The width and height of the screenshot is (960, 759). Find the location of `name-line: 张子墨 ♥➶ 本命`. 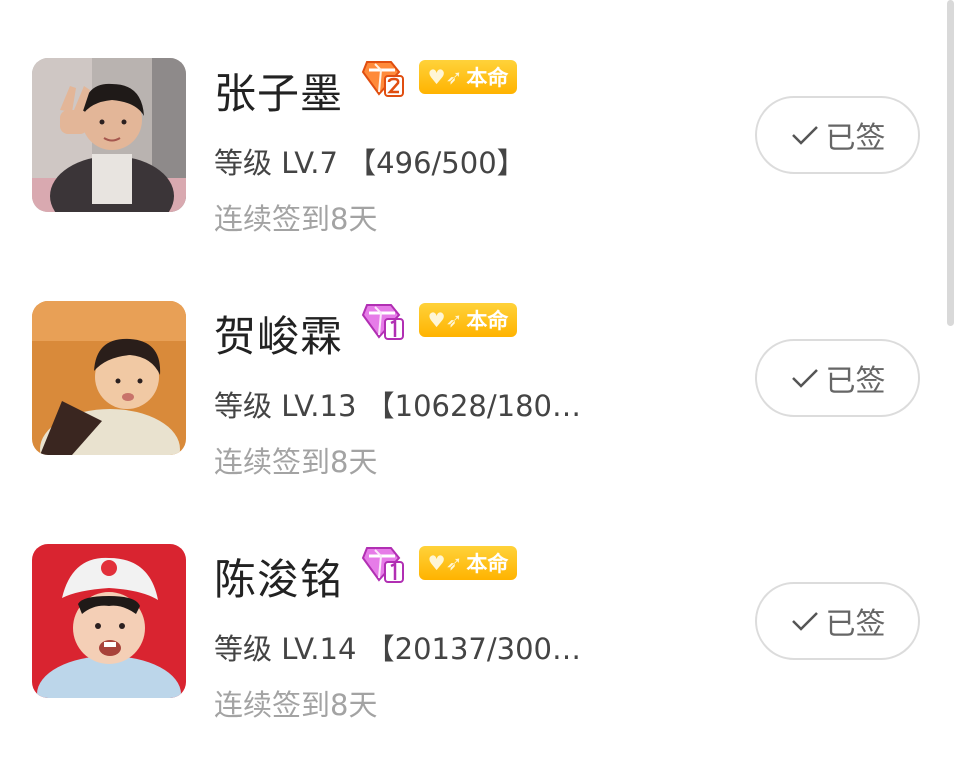

name-line: 张子墨 ♥➶ 本命 is located at coordinates (366, 89).